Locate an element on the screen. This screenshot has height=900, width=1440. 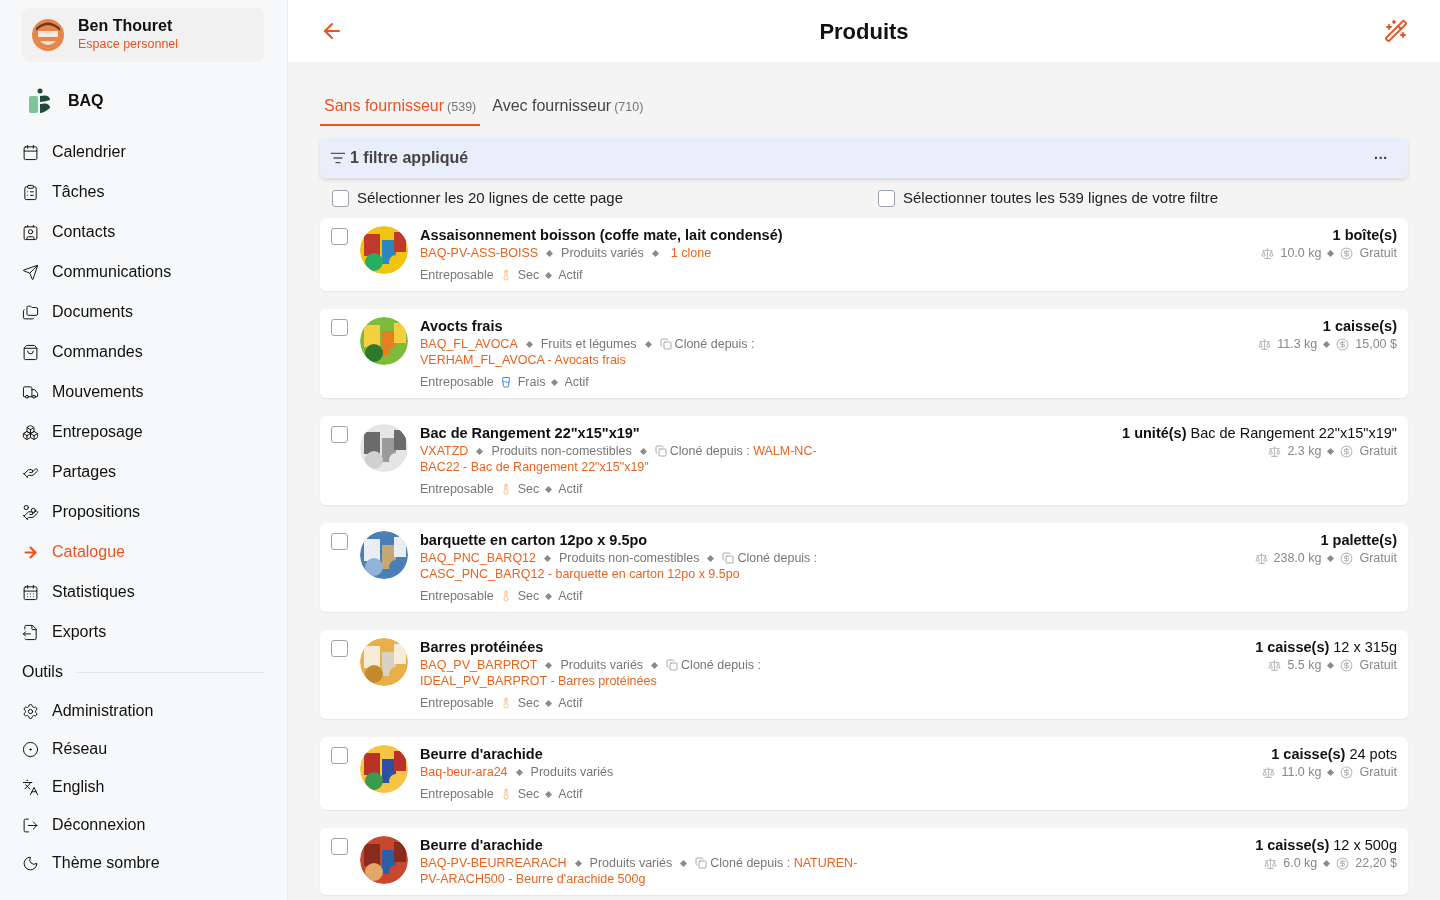
nav-item: Partages is located at coordinates (143, 472).